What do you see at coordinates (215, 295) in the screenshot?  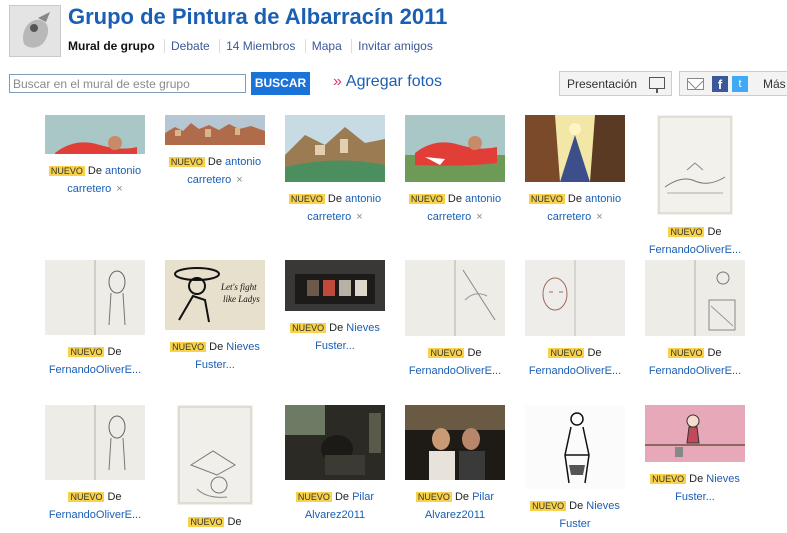 I see `photo-thumbnail: Let's fight like Ladys` at bounding box center [215, 295].